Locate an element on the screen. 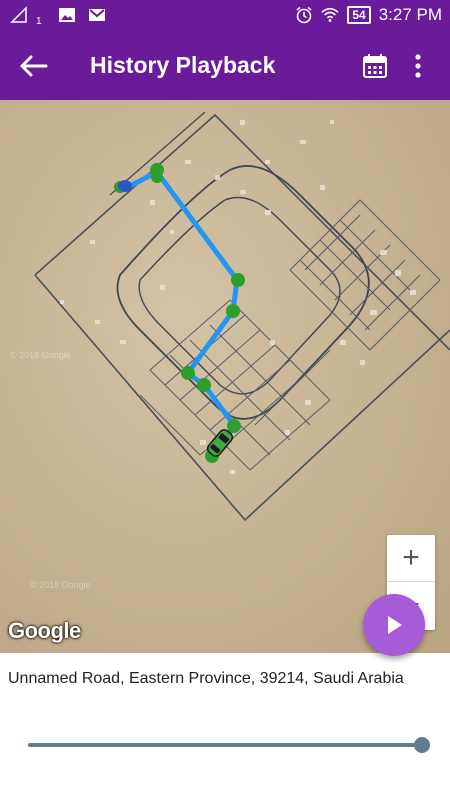 Image resolution: width=450 pixels, height=800 pixels. slider-track is located at coordinates (225, 745).